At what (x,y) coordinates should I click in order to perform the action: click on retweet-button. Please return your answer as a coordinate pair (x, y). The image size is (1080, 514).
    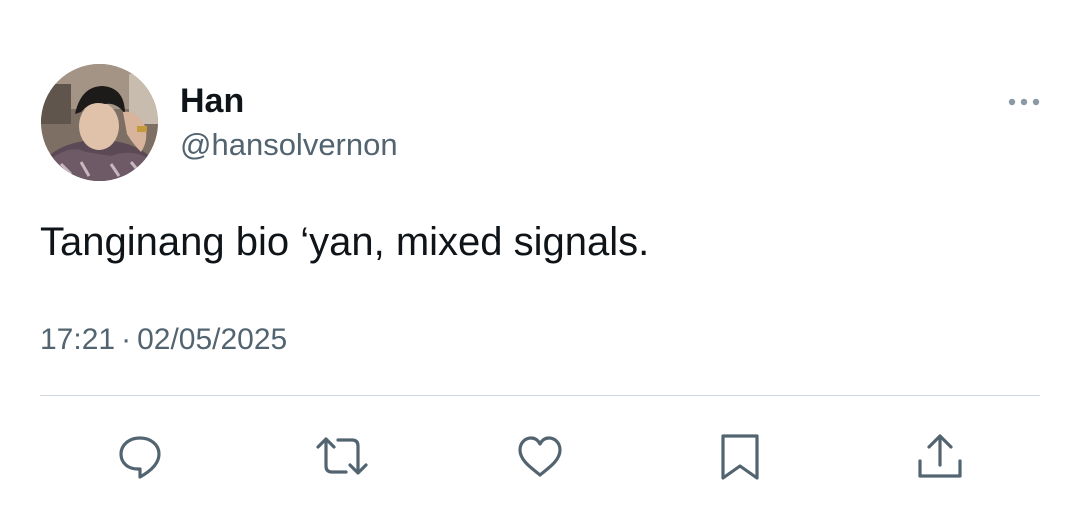
    Looking at the image, I should click on (341, 457).